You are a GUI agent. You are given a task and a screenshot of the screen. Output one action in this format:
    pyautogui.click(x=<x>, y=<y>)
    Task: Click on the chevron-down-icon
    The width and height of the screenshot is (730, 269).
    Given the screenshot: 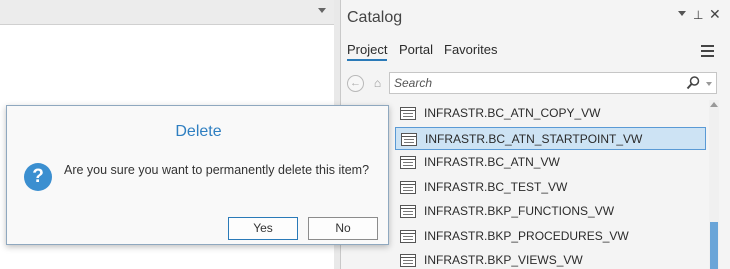 What is the action you would take?
    pyautogui.click(x=682, y=13)
    